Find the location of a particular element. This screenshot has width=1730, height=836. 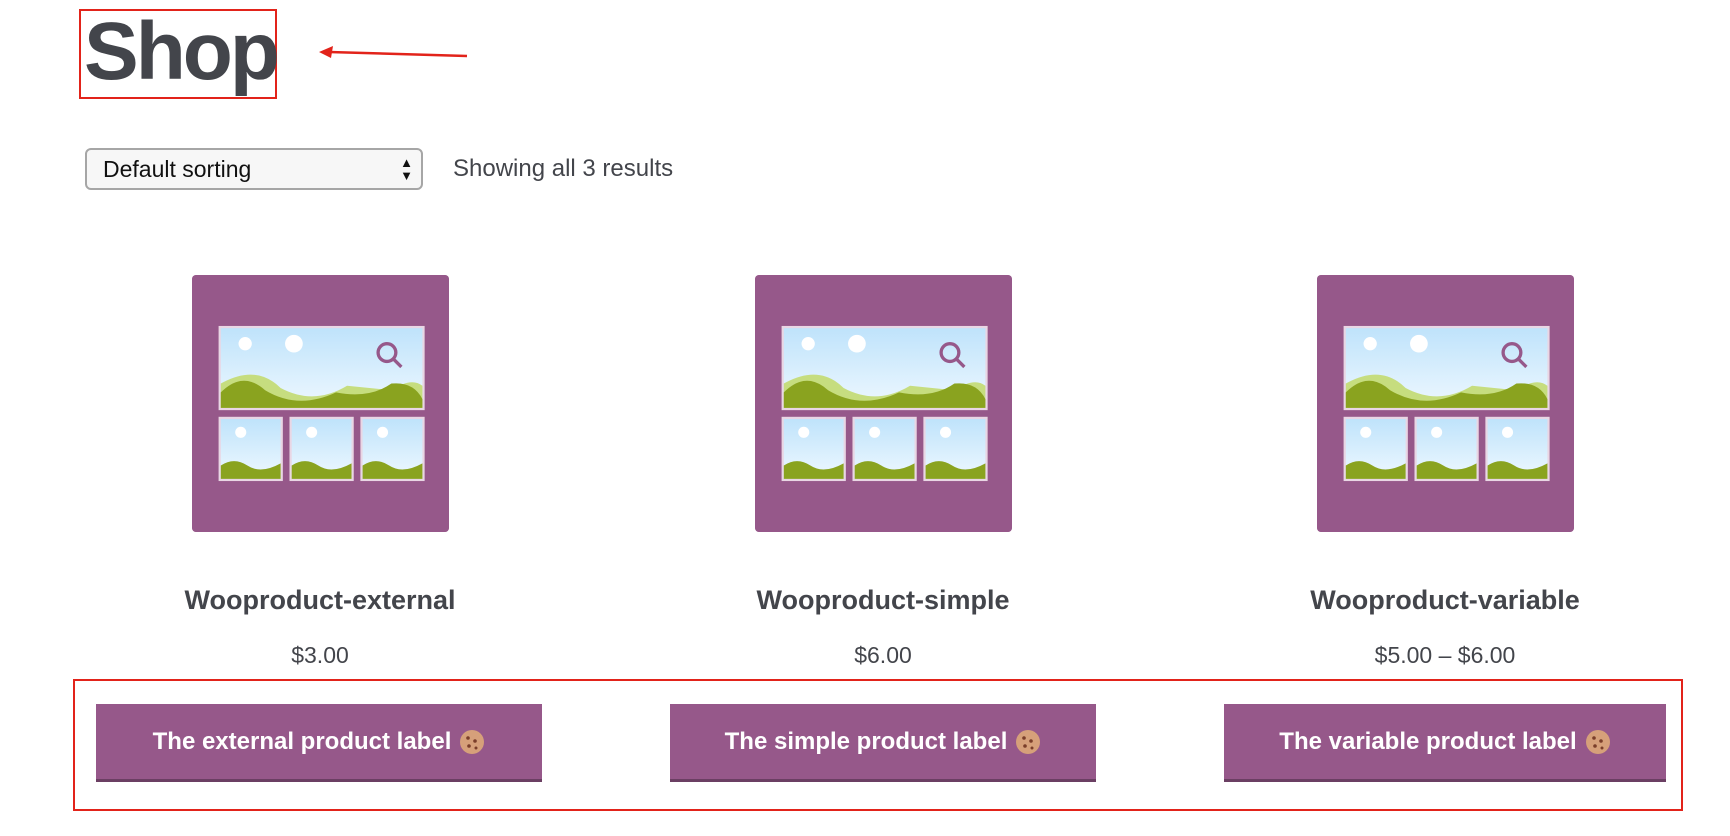

product-title: Wooproduct-variable is located at coordinates (1445, 600).